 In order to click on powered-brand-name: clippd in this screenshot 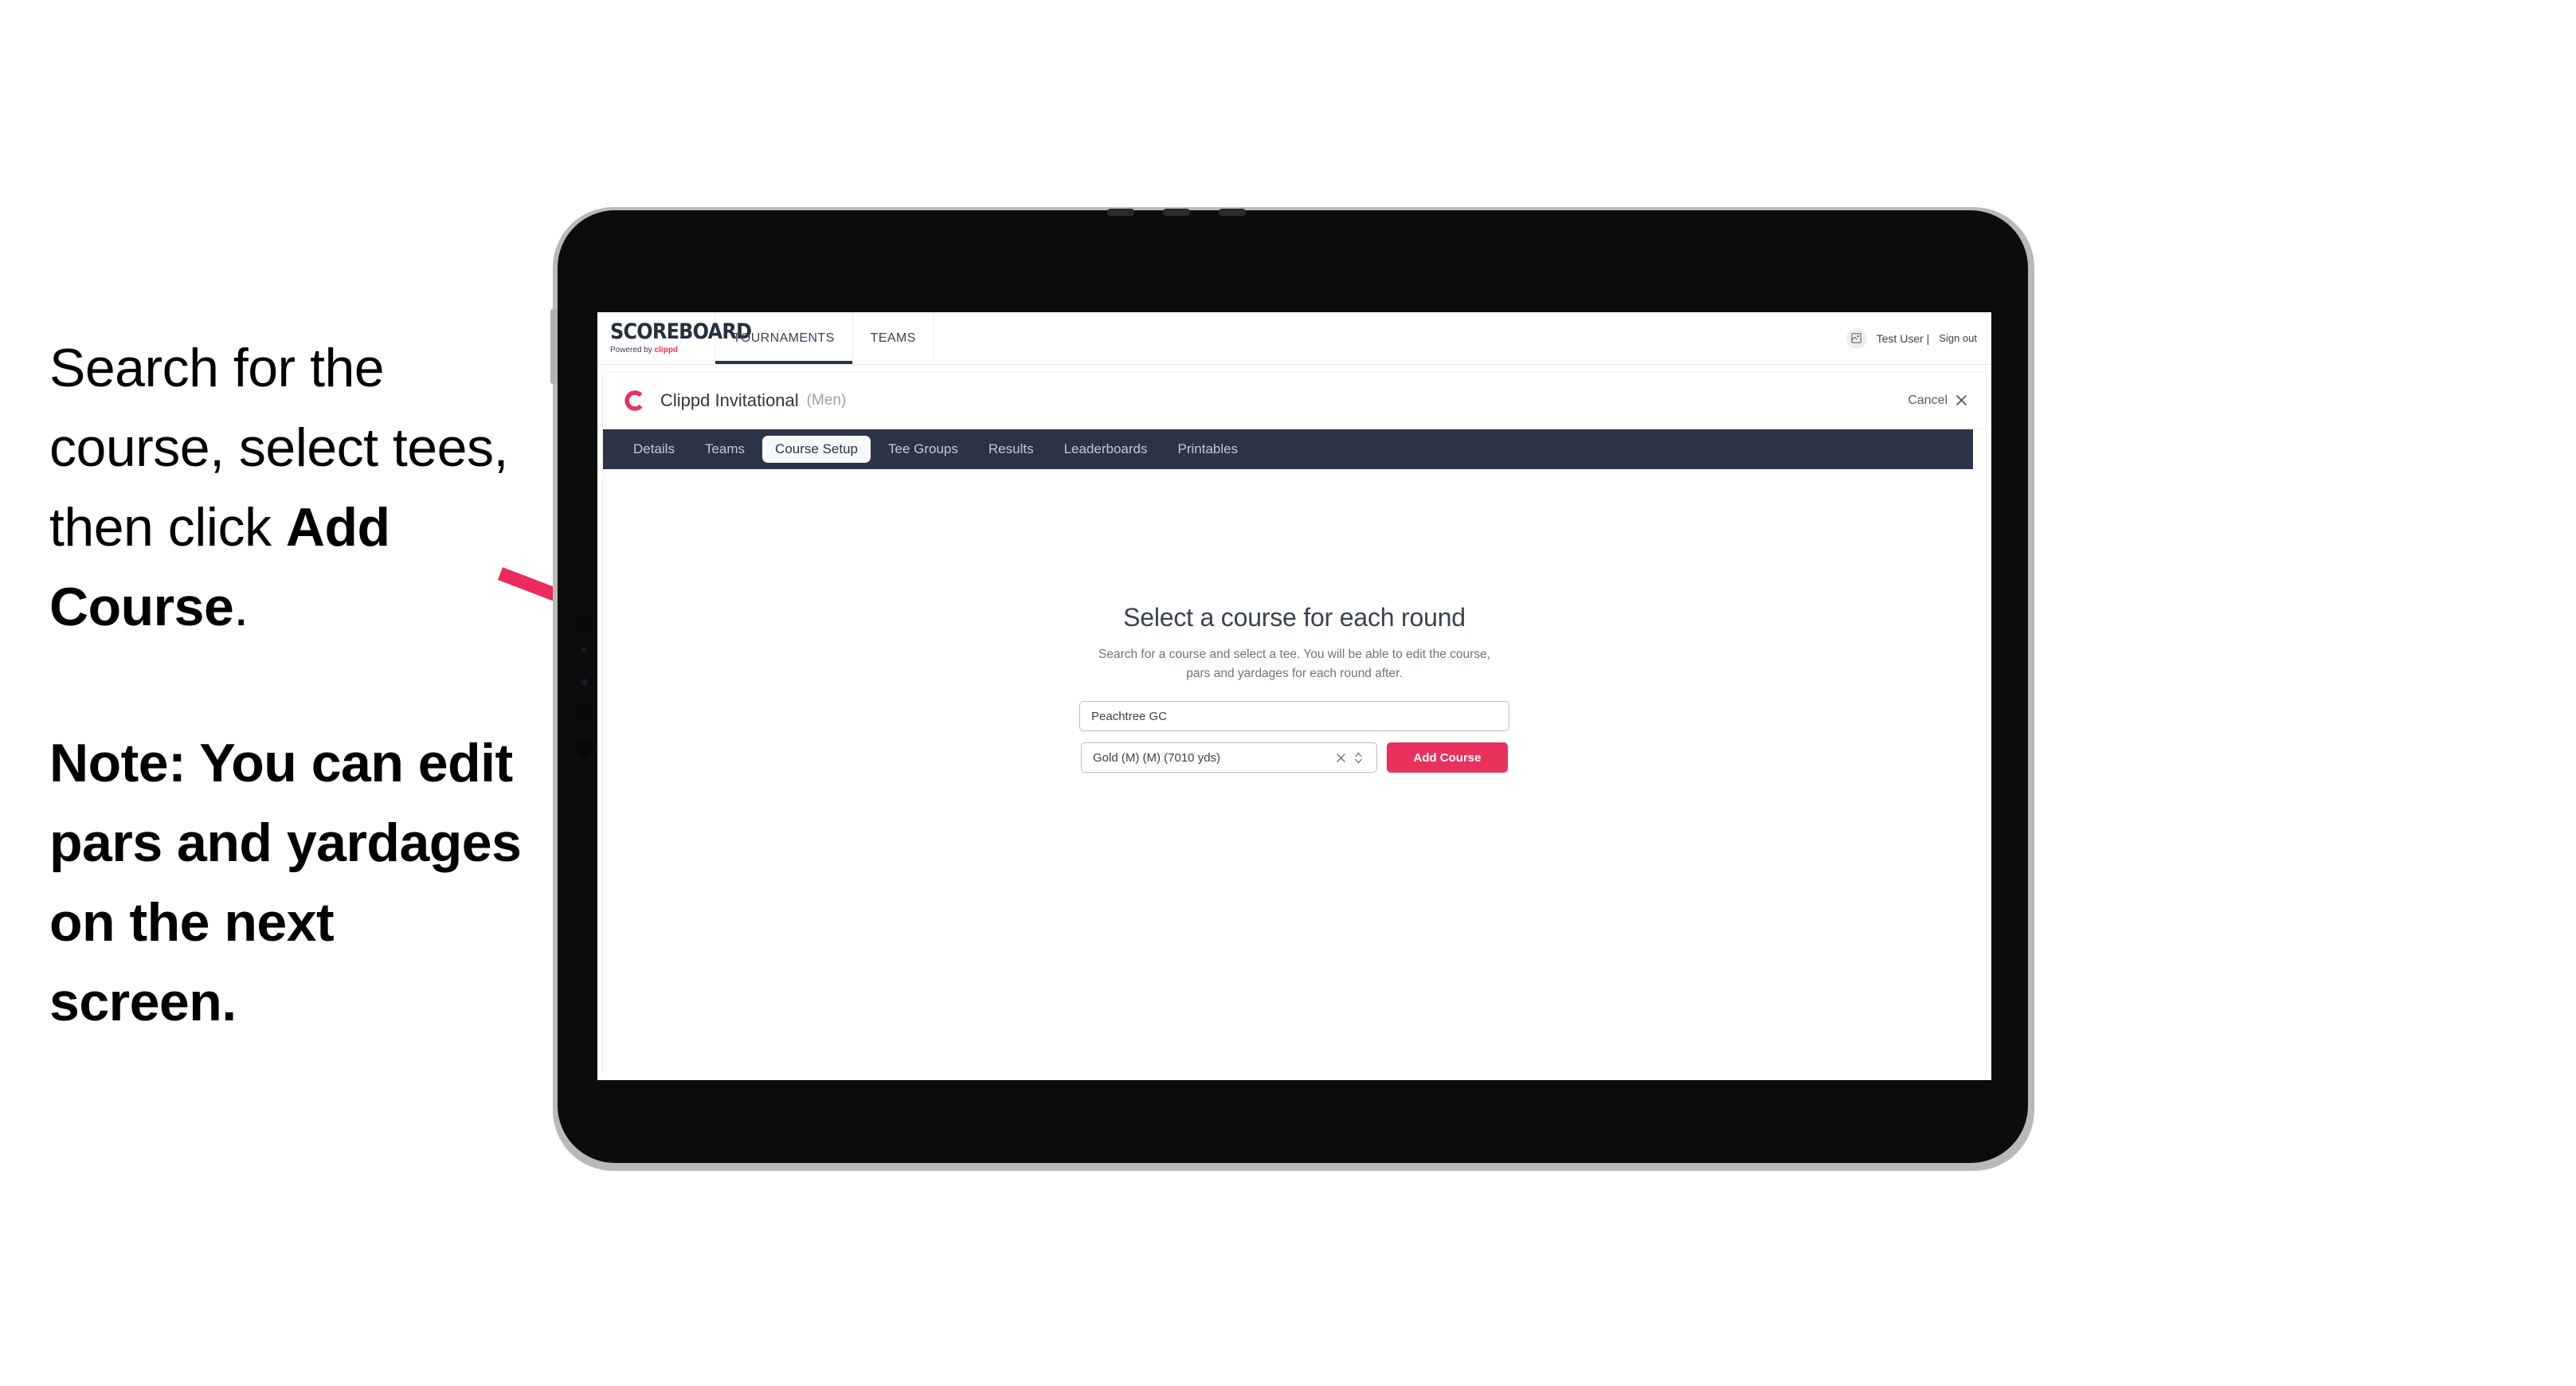, I will do `click(666, 350)`.